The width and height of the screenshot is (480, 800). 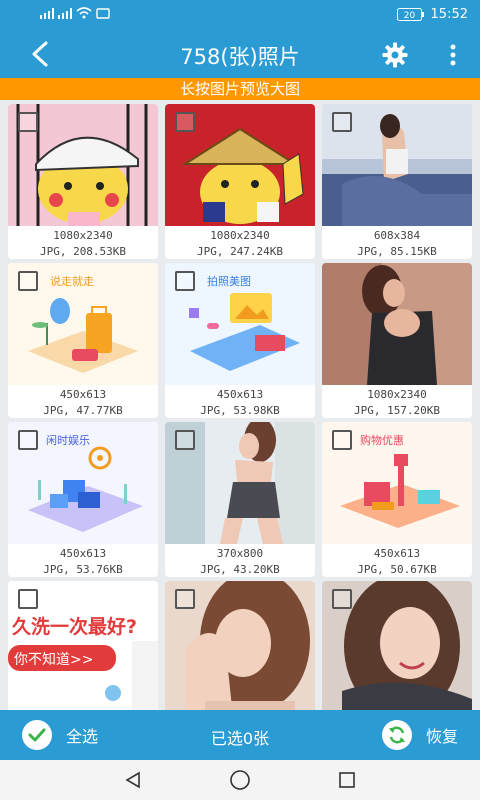 I want to click on photo-card: 1080x2340 JPG, 247.24KB, so click(x=240, y=181).